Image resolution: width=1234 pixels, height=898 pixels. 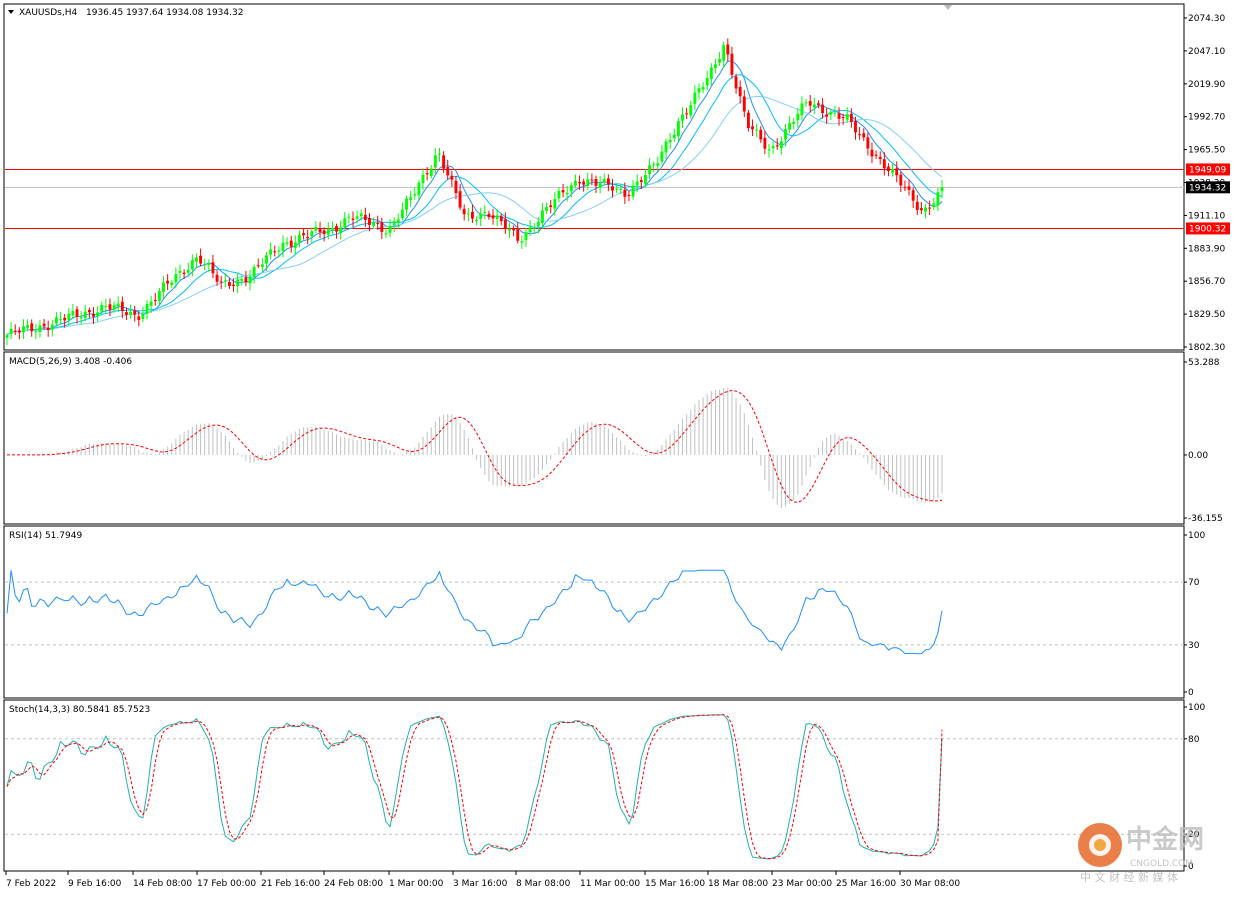 I want to click on time-label: 30 Mar 08:00, so click(x=930, y=884).